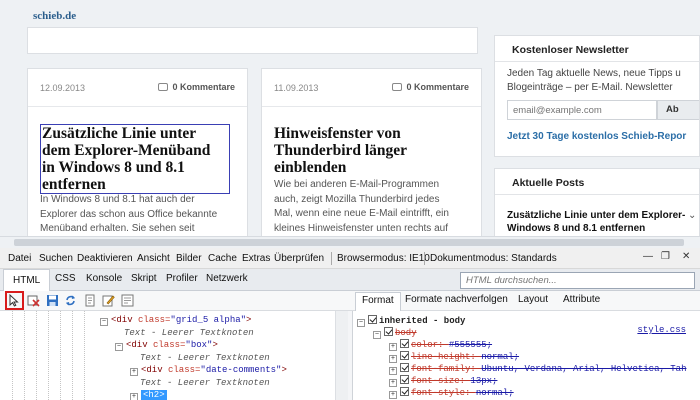  Describe the element at coordinates (686, 256) in the screenshot. I see `close-icon: ✕` at that location.